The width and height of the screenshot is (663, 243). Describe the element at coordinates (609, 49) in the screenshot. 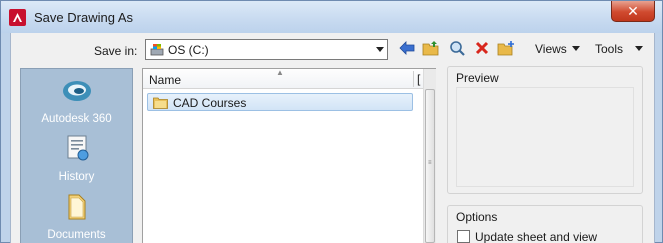

I see `tools-menu: Tools` at that location.